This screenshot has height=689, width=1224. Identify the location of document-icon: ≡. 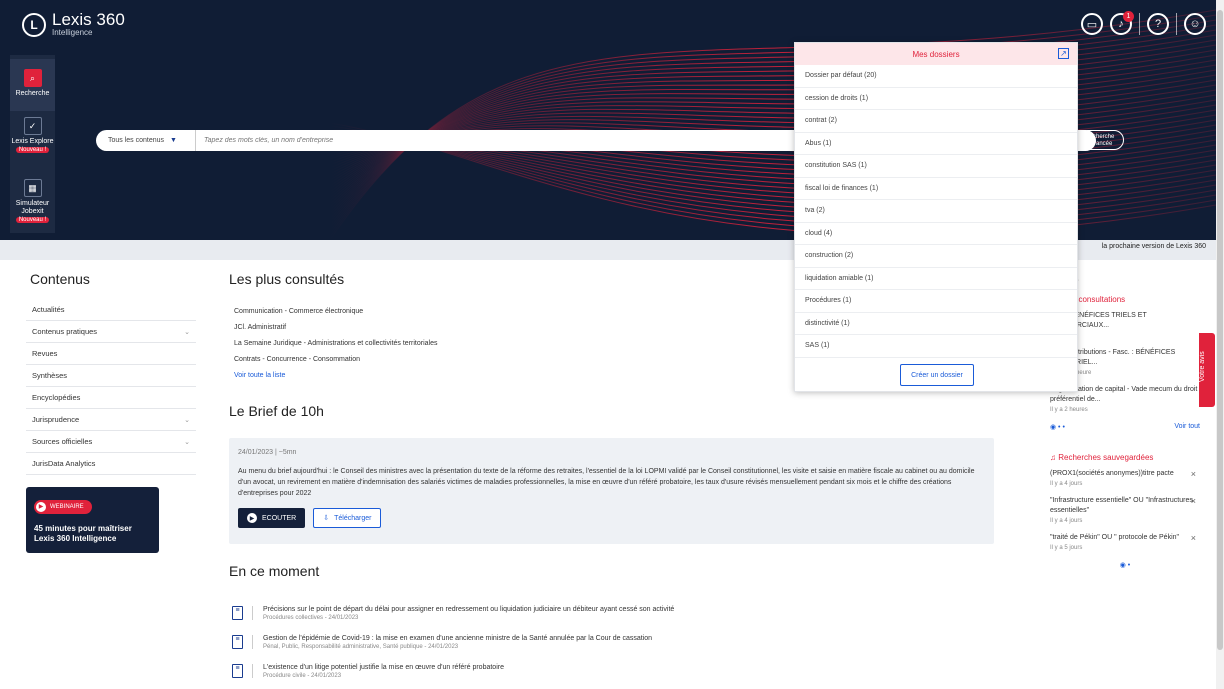
(237, 642).